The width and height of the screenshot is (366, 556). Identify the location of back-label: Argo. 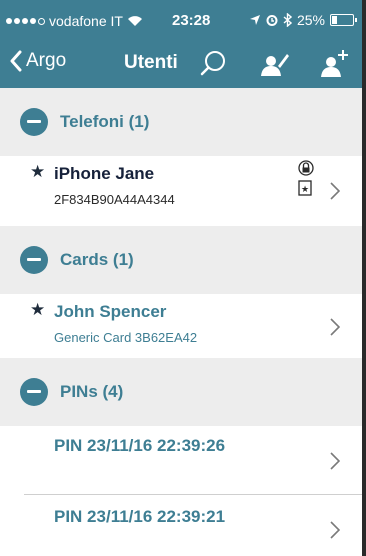
(46, 60).